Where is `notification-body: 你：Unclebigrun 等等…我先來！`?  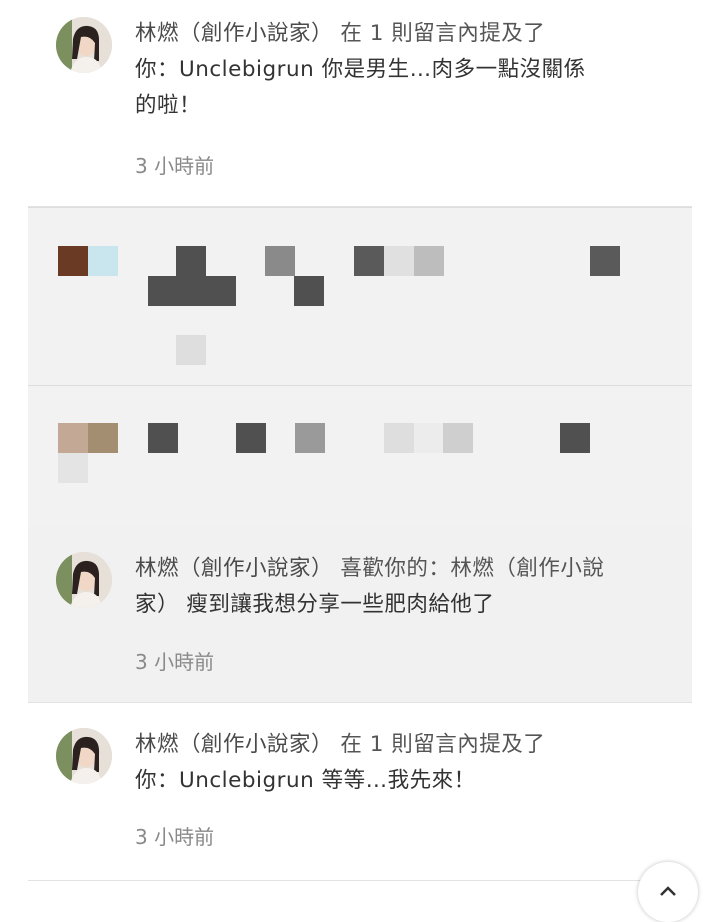 notification-body: 你：Unclebigrun 等等…我先來！ is located at coordinates (305, 780).